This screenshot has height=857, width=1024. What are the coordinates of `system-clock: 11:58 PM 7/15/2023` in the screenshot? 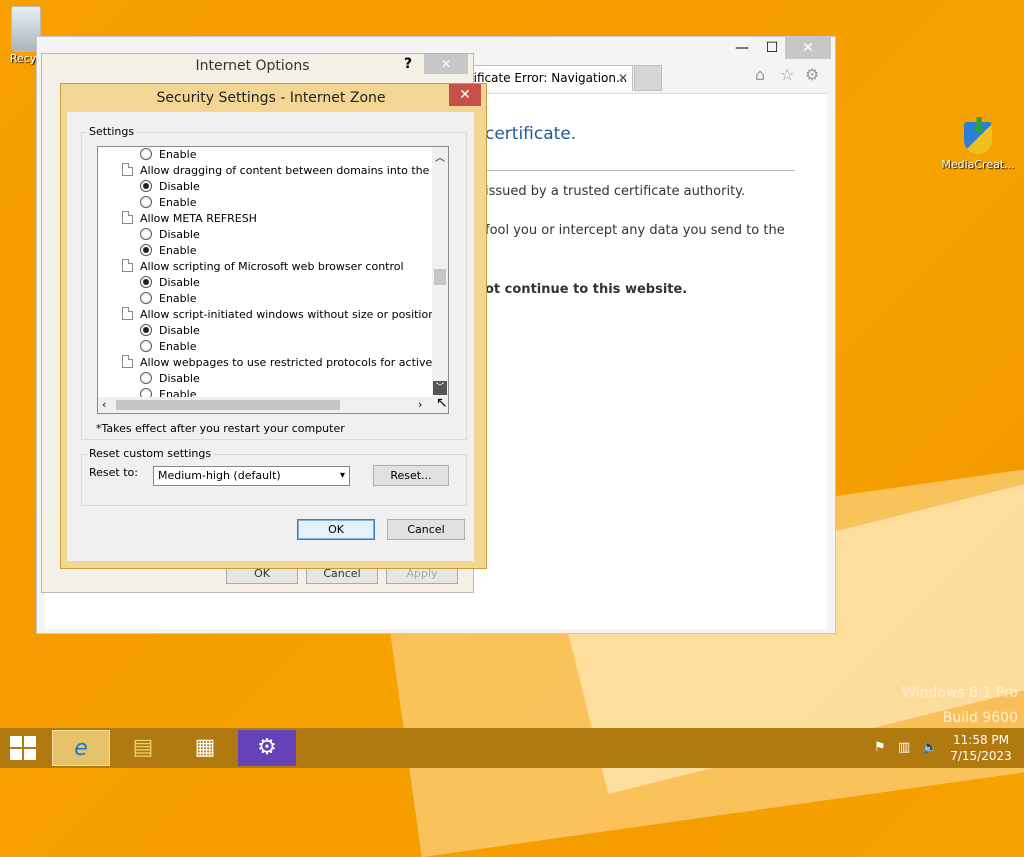 It's located at (981, 748).